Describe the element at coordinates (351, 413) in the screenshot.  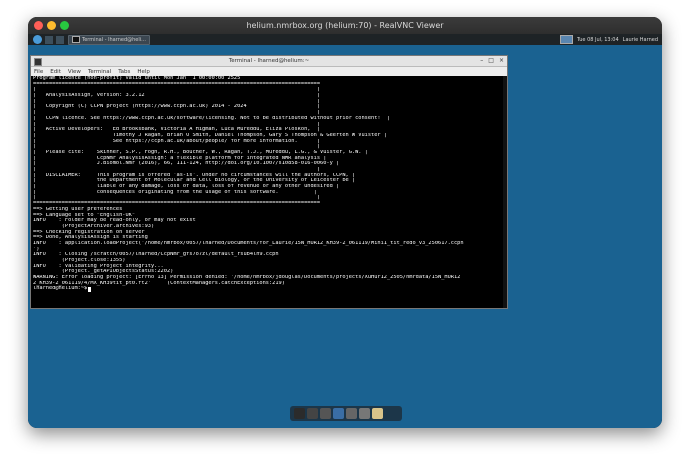
I see `search-dock-icon` at that location.